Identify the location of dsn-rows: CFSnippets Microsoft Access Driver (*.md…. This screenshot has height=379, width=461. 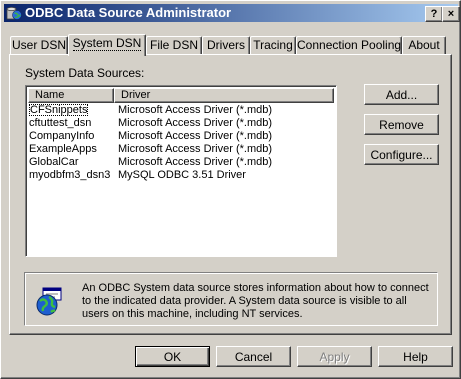
(181, 143).